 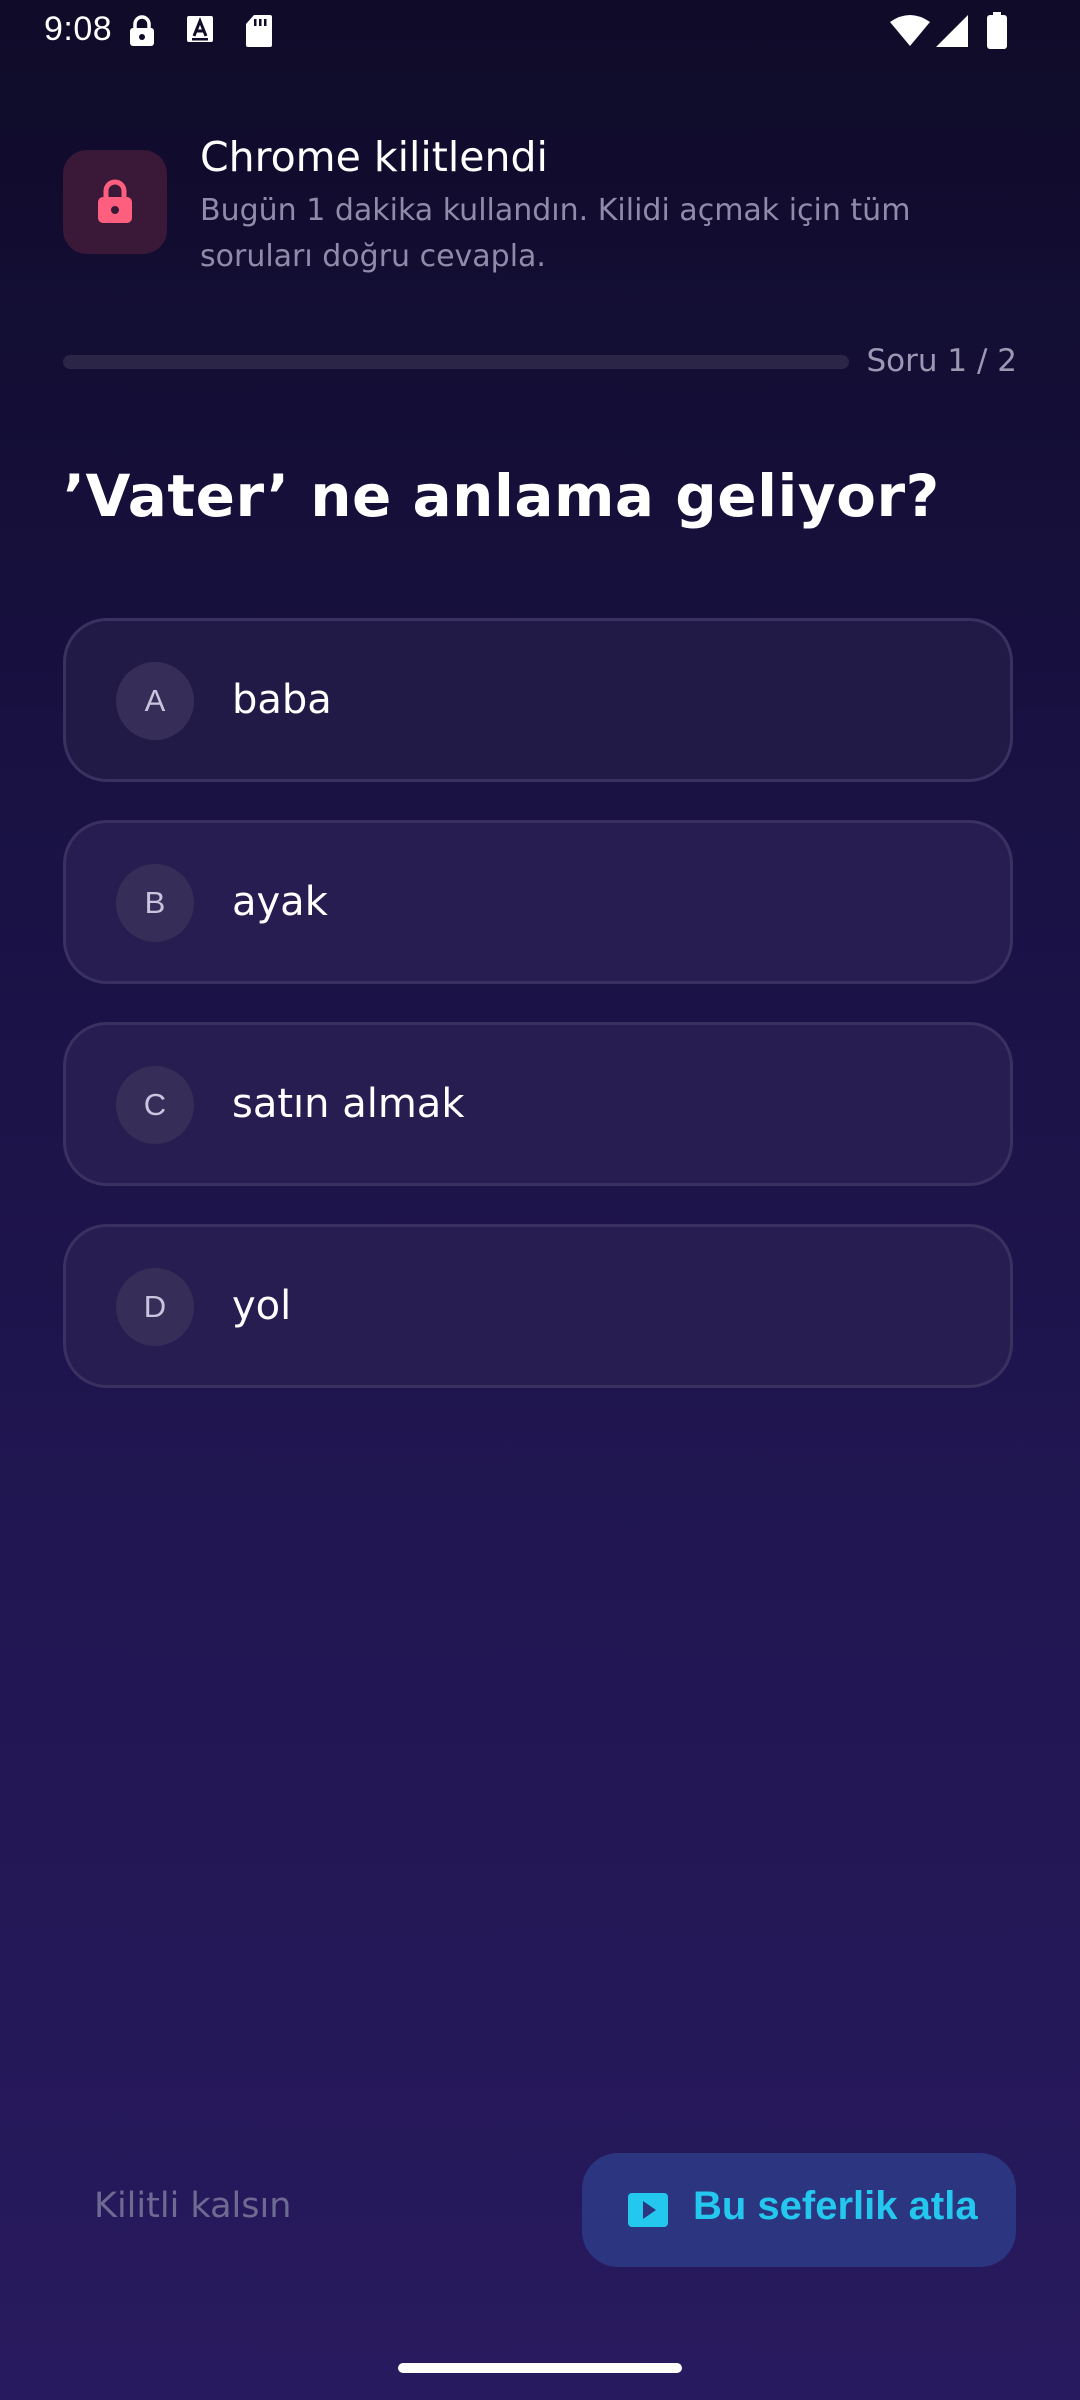 I want to click on answer-option-d: D yol, so click(x=538, y=1306).